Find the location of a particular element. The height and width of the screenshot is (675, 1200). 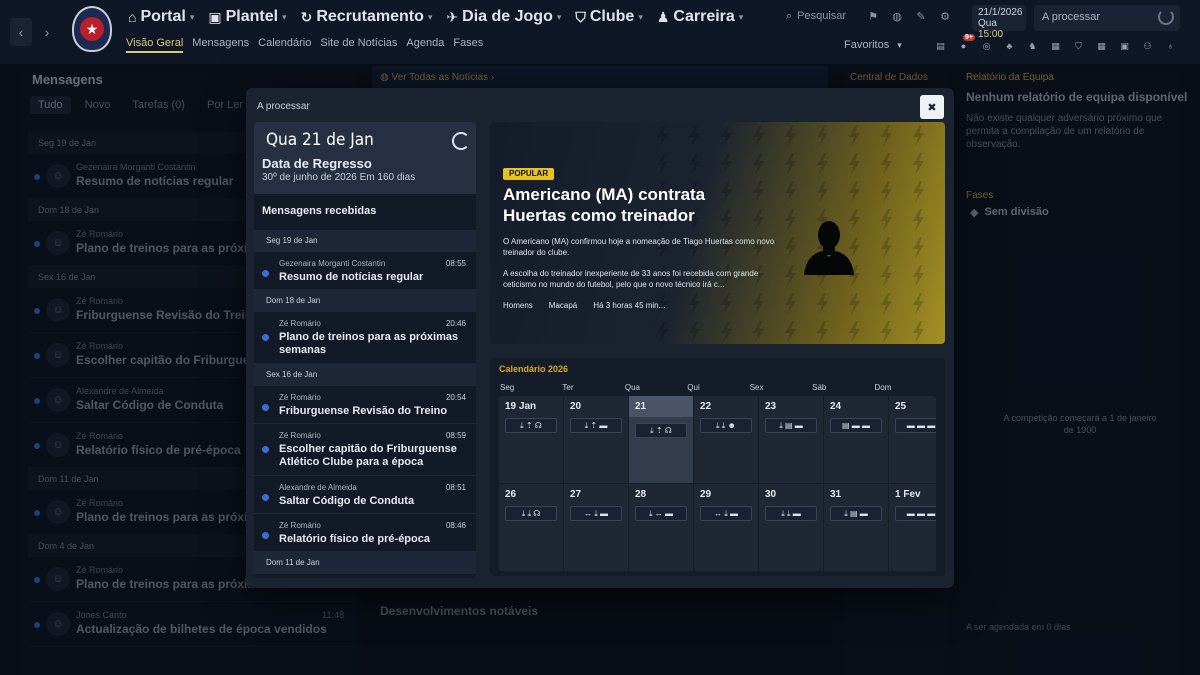

edit-icon: ✎ is located at coordinates (921, 16).